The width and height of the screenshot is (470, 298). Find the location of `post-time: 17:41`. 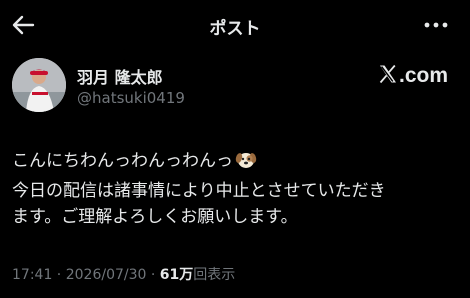

post-time: 17:41 is located at coordinates (32, 275).